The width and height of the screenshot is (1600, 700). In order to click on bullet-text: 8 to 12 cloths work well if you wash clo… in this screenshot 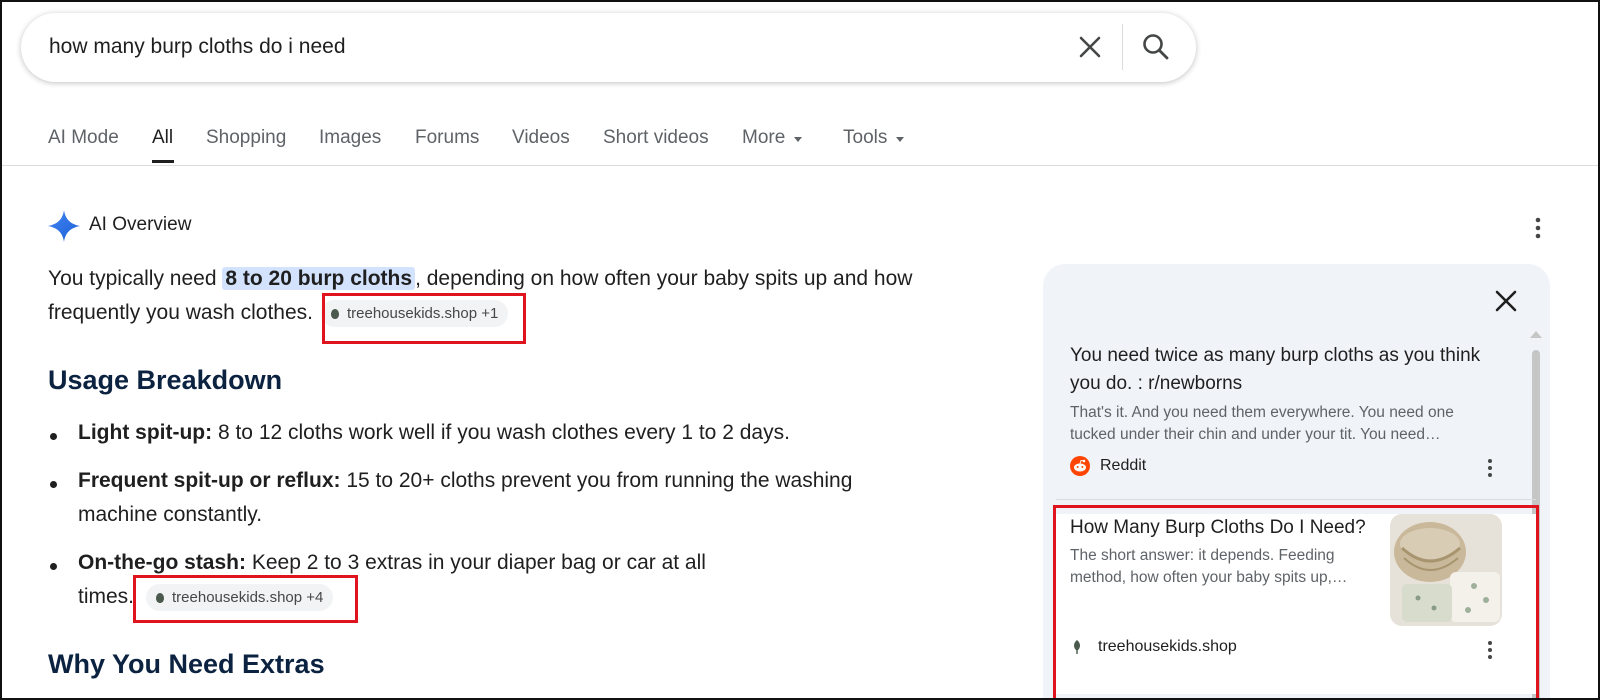, I will do `click(501, 432)`.